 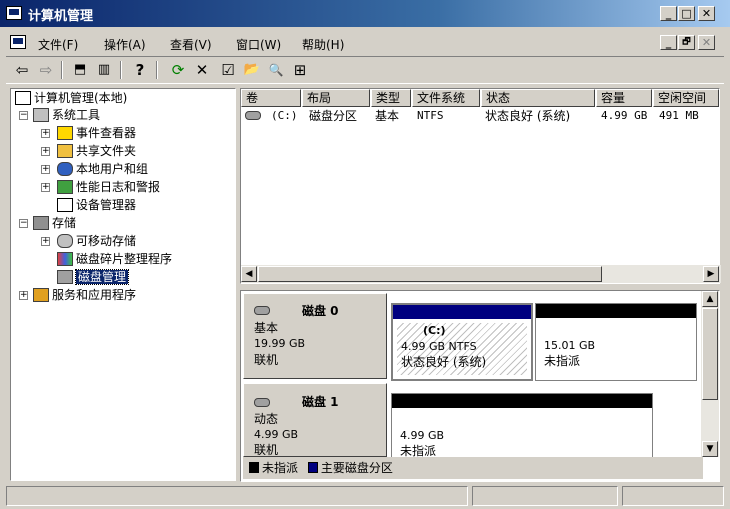 I want to click on scroll-right-button: ▶, so click(x=711, y=274).